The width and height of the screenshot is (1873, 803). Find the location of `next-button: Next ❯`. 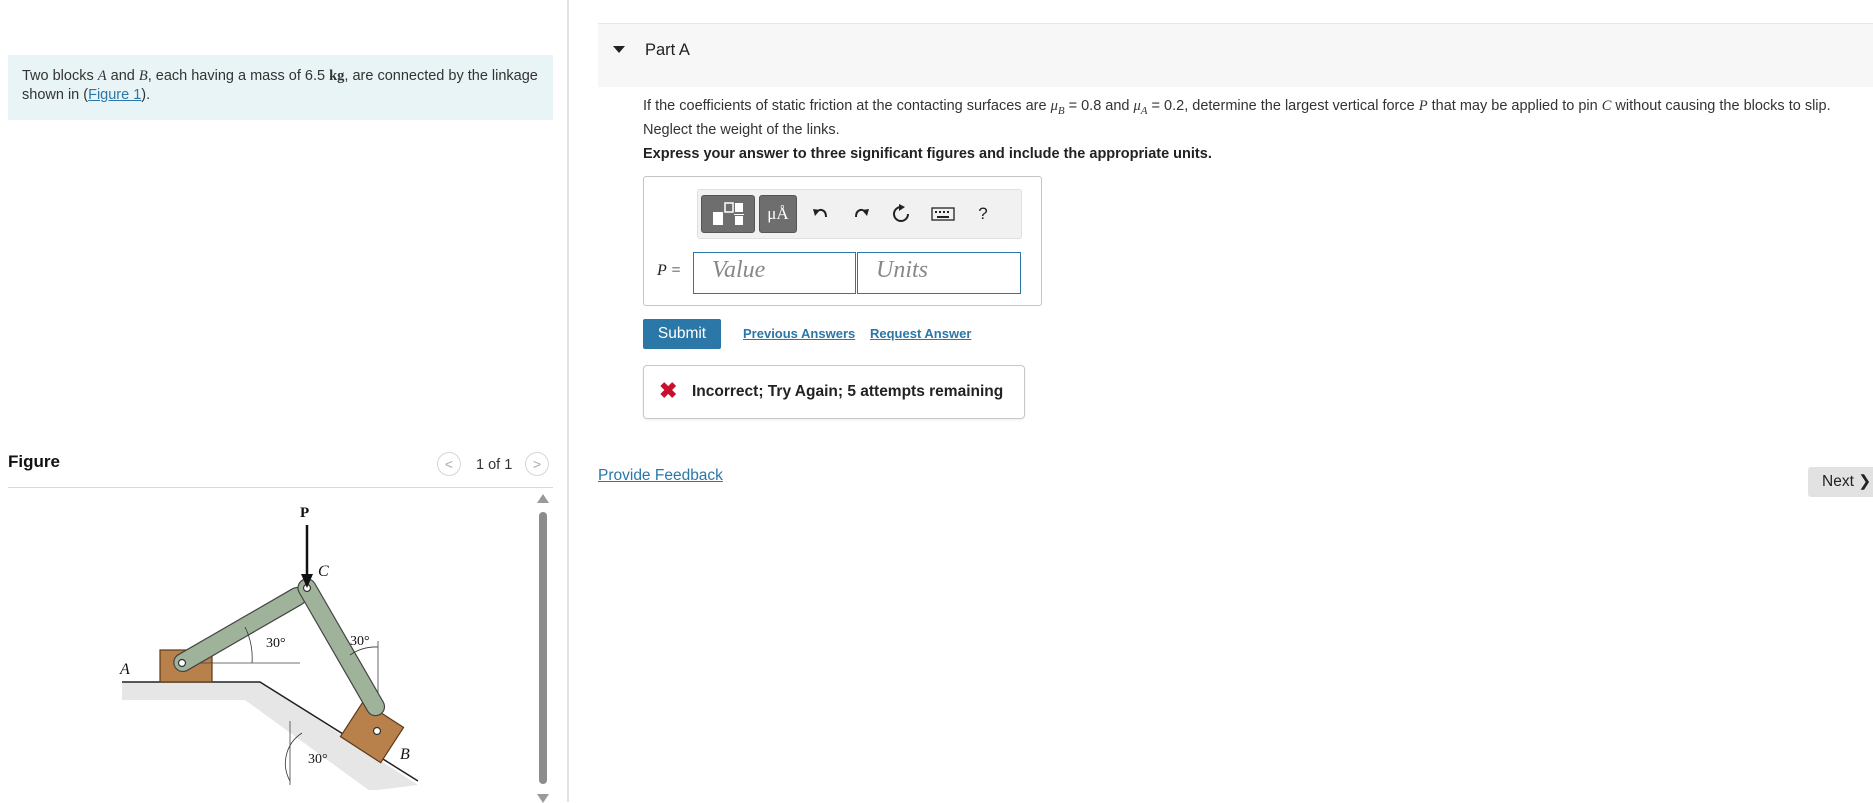

next-button: Next ❯ is located at coordinates (1840, 482).